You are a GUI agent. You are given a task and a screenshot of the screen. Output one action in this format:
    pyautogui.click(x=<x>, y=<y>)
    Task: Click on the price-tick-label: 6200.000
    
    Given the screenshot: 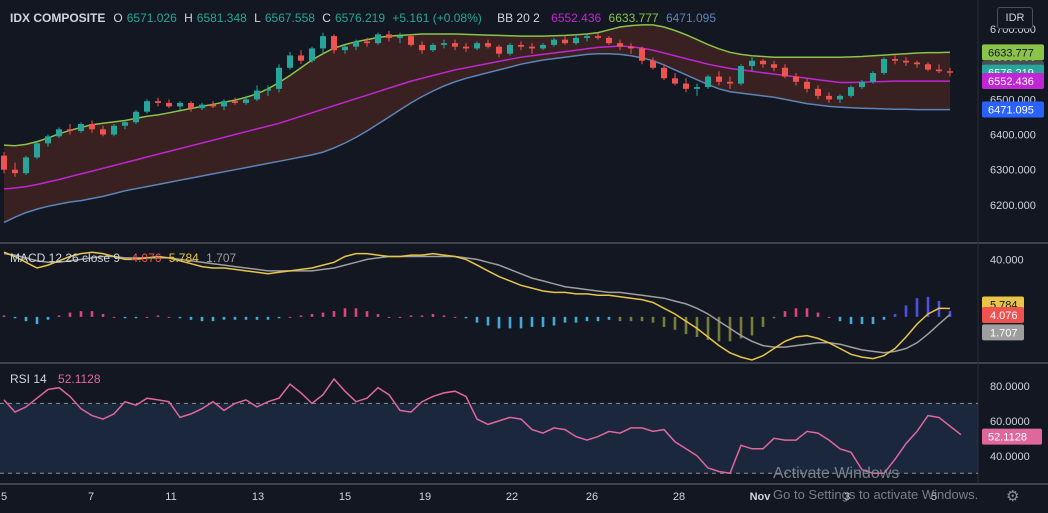 What is the action you would take?
    pyautogui.click(x=1013, y=206)
    